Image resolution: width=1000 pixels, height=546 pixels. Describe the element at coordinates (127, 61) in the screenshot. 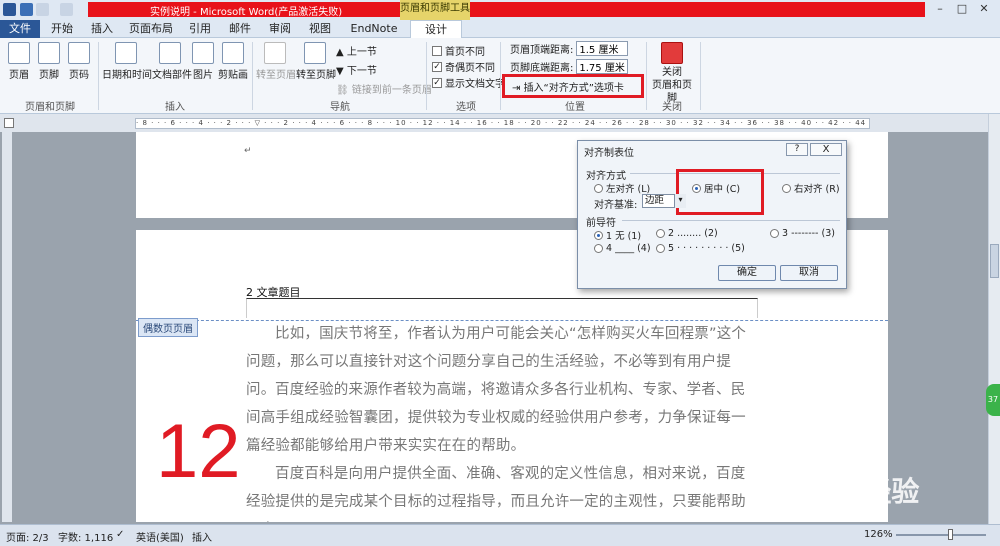

I see `date-time-button: 日期和时间` at that location.